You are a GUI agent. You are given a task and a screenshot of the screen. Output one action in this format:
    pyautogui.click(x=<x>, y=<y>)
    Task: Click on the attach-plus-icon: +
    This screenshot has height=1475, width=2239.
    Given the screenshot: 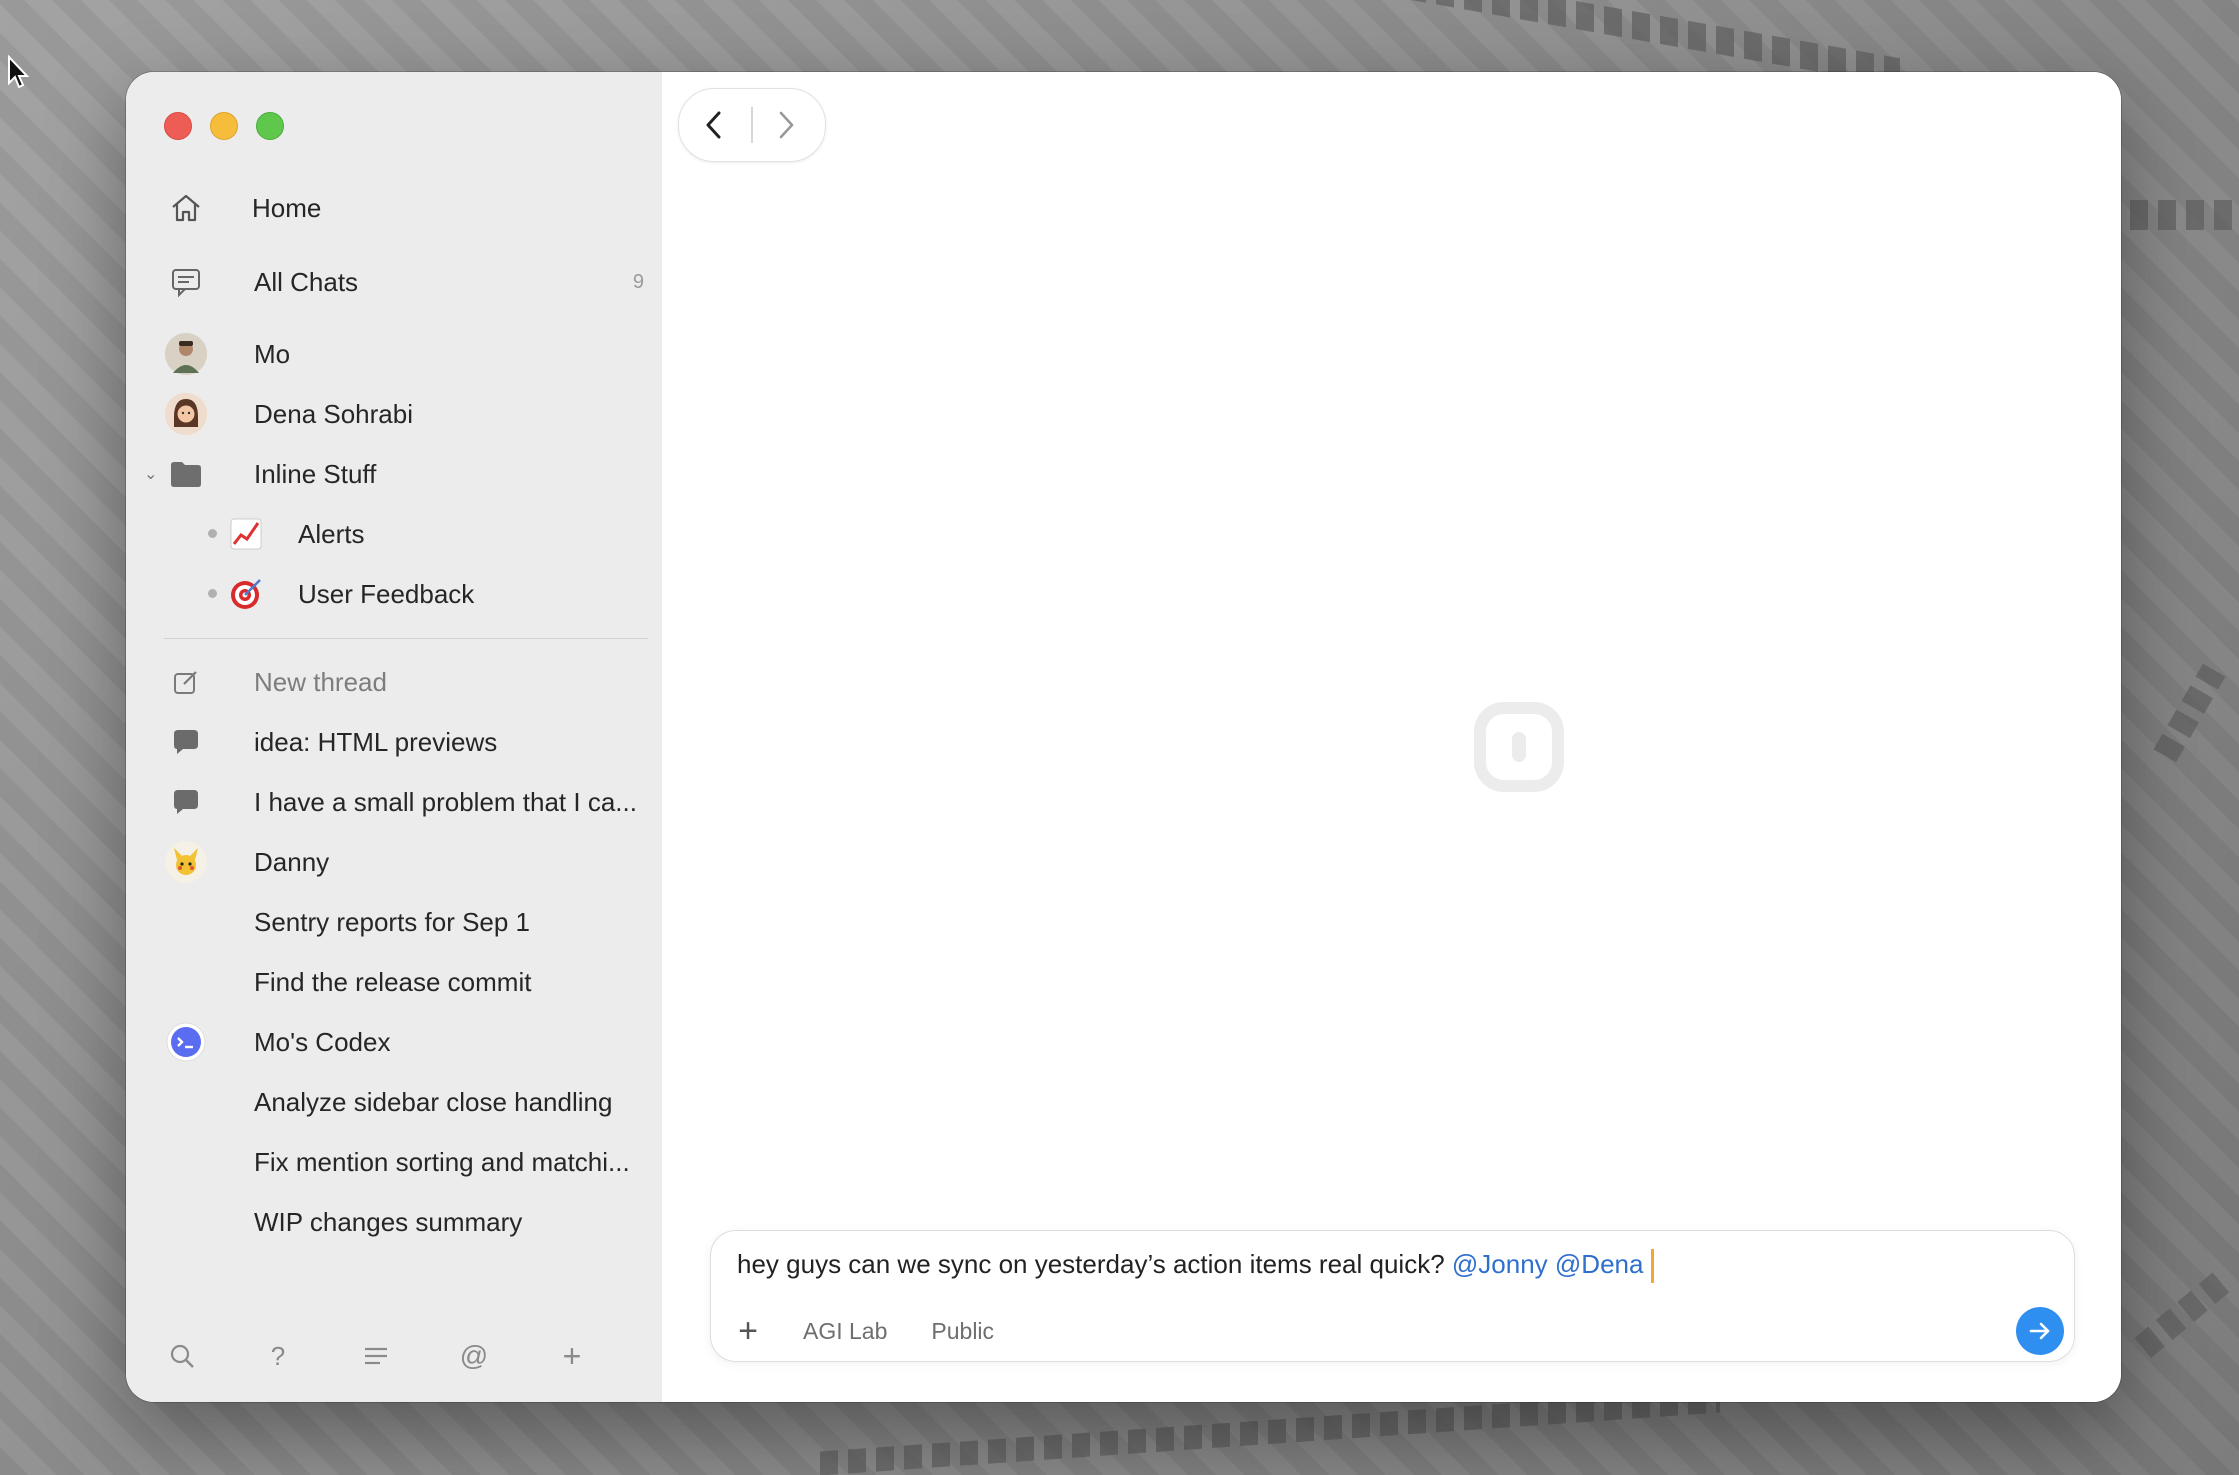 What is the action you would take?
    pyautogui.click(x=748, y=1331)
    